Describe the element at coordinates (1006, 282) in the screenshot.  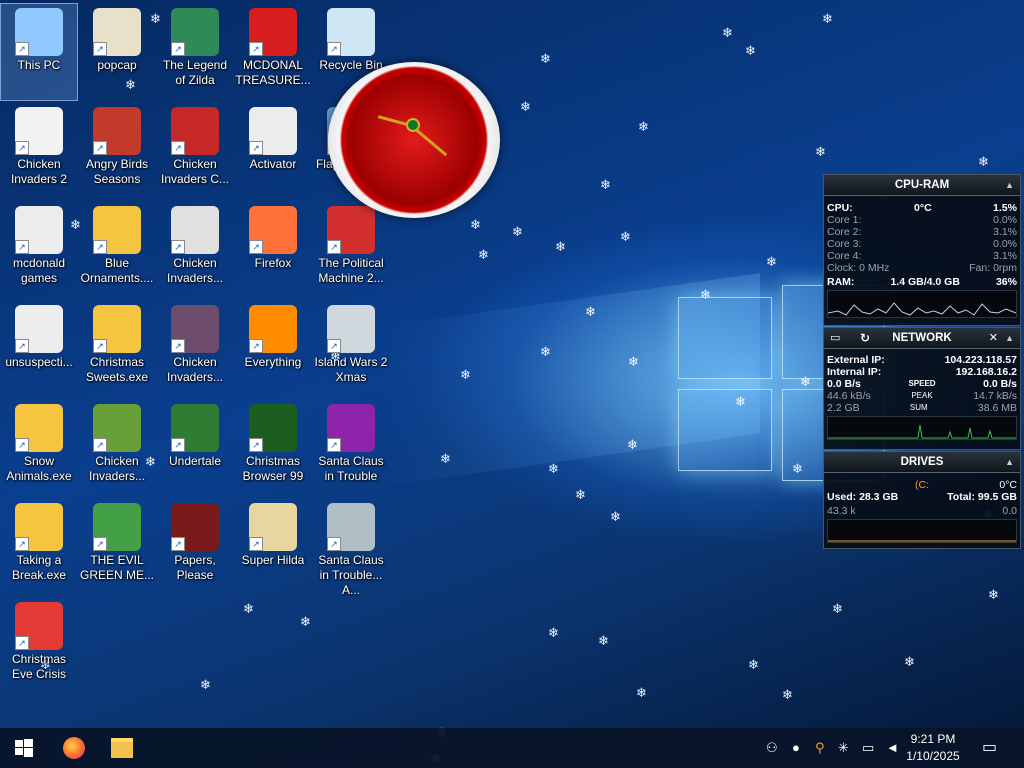
I see `ram-percent: 36%` at that location.